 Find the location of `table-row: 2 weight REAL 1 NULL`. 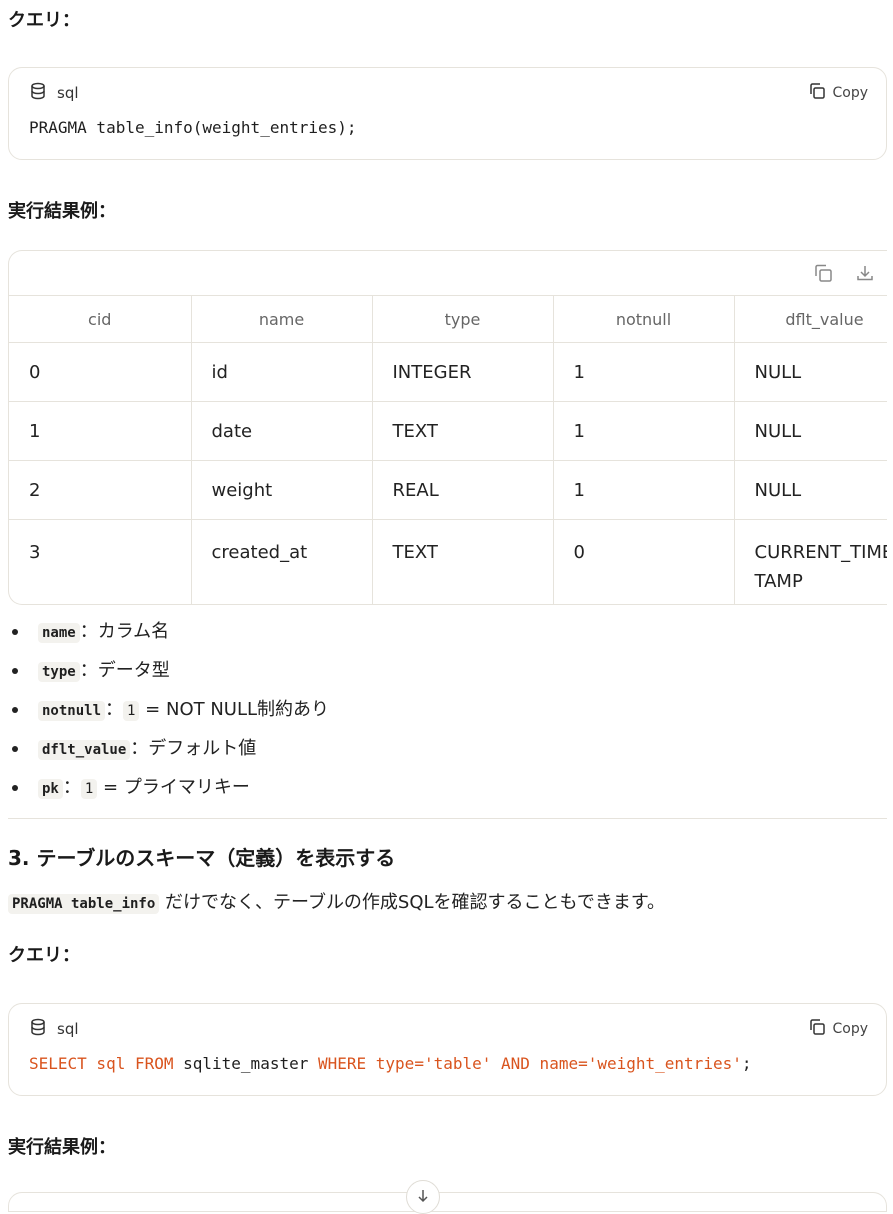

table-row: 2 weight REAL 1 NULL is located at coordinates (448, 490).